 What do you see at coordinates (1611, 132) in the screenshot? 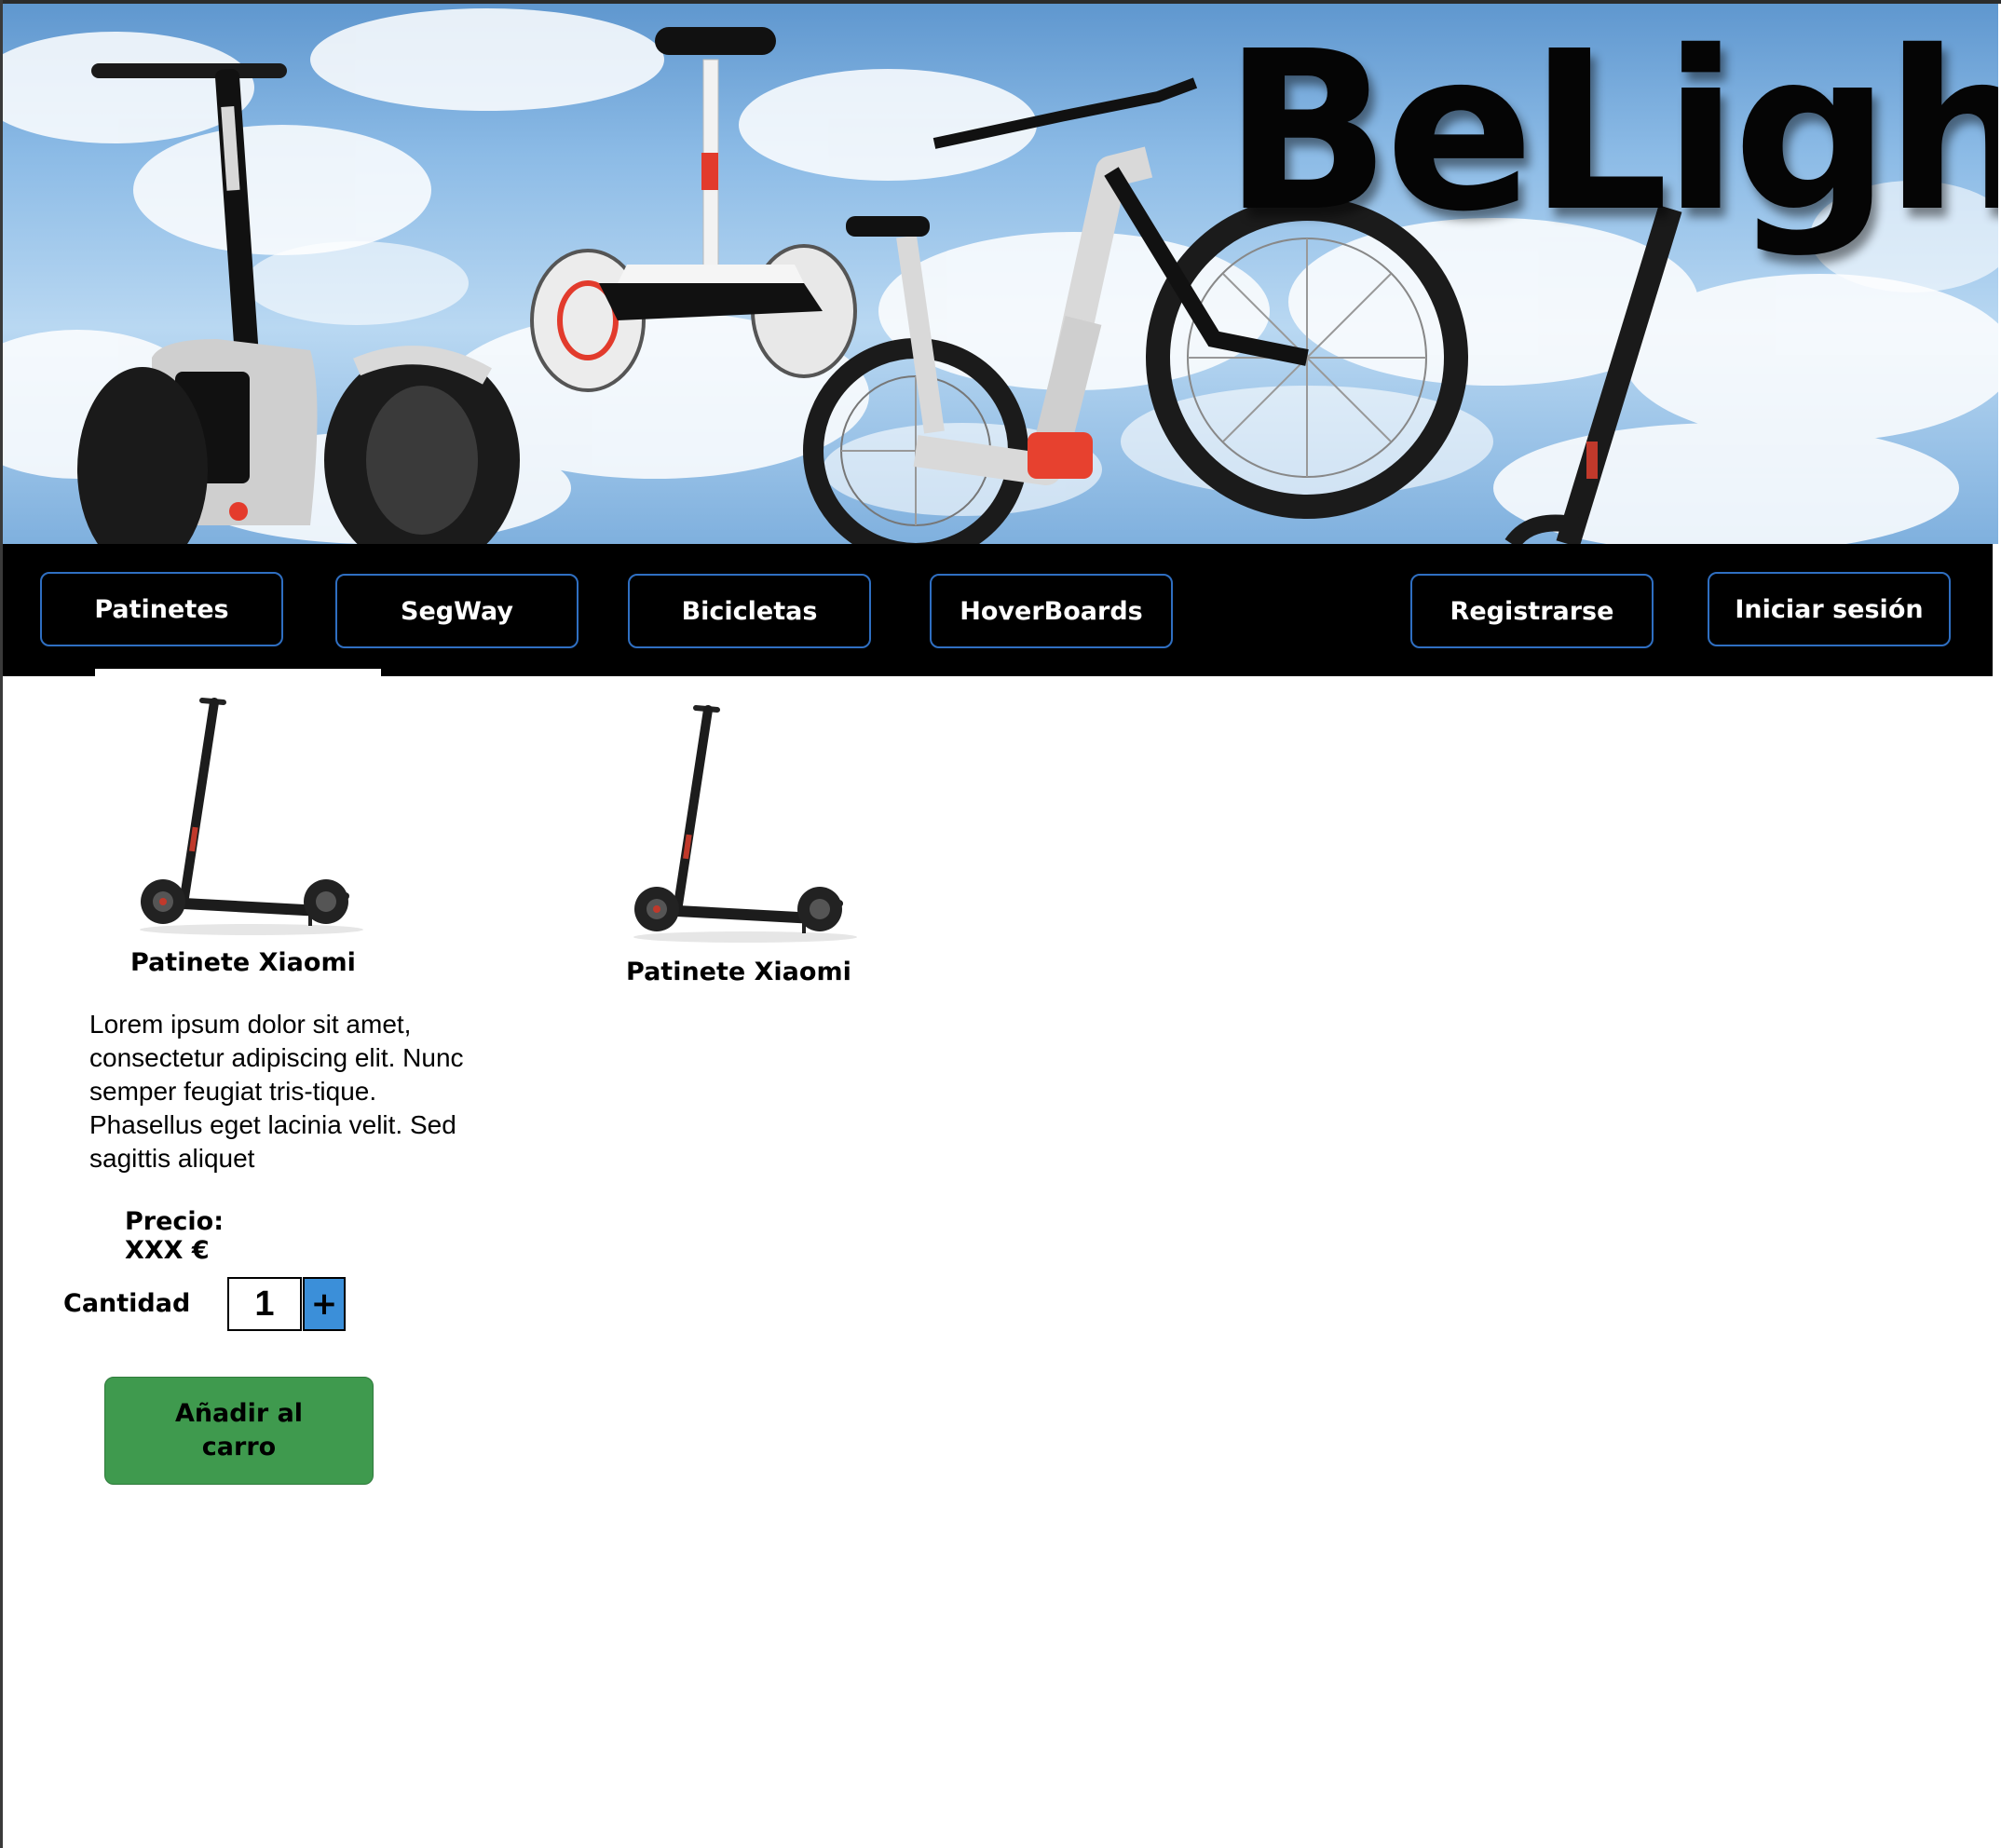
I see `belight-logo: BeLight` at bounding box center [1611, 132].